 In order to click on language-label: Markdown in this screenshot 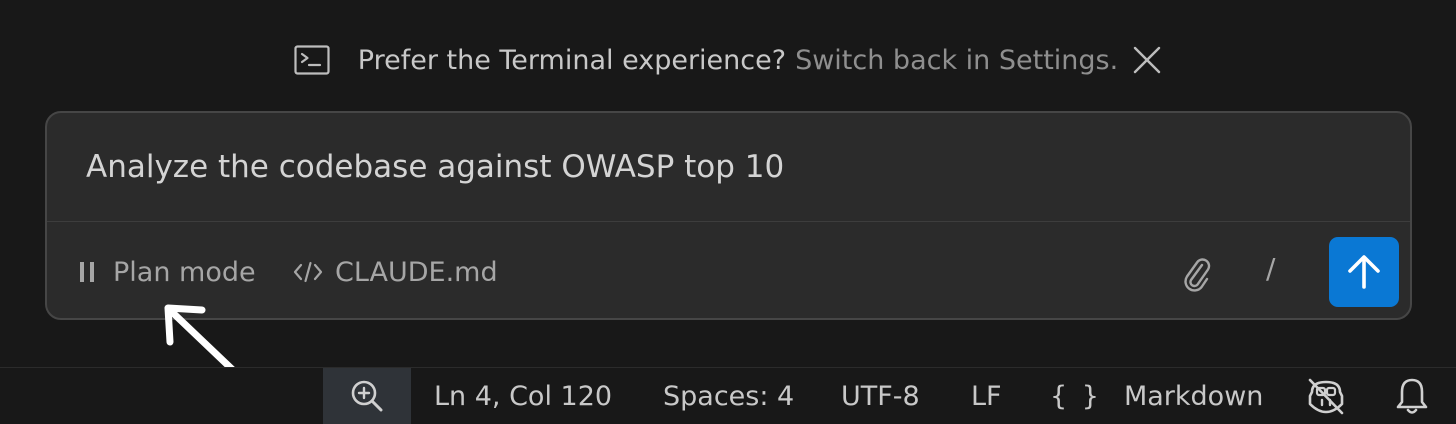, I will do `click(1193, 396)`.